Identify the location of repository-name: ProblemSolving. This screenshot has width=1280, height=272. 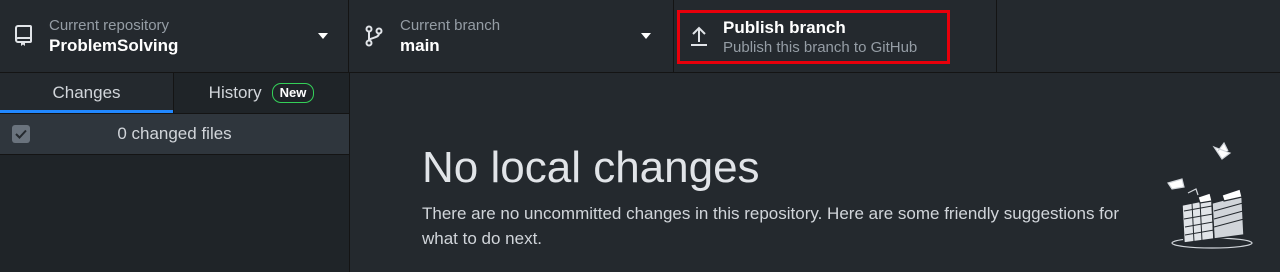
(114, 45).